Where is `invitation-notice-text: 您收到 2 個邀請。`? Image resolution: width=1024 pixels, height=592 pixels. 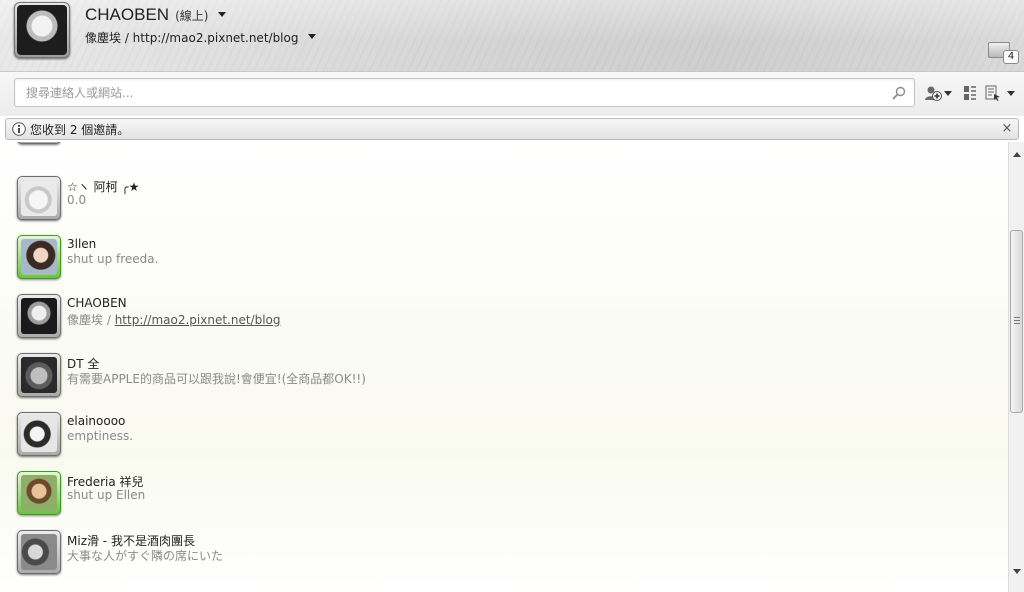 invitation-notice-text: 您收到 2 個邀請。 is located at coordinates (80, 129).